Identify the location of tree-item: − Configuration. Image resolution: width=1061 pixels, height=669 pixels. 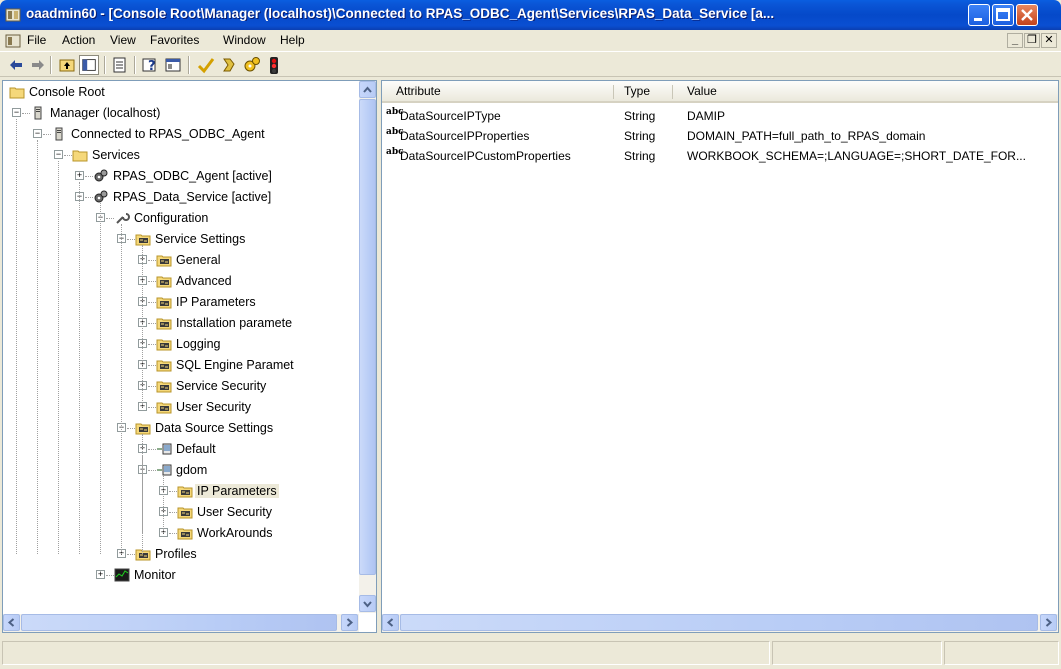
(181, 218).